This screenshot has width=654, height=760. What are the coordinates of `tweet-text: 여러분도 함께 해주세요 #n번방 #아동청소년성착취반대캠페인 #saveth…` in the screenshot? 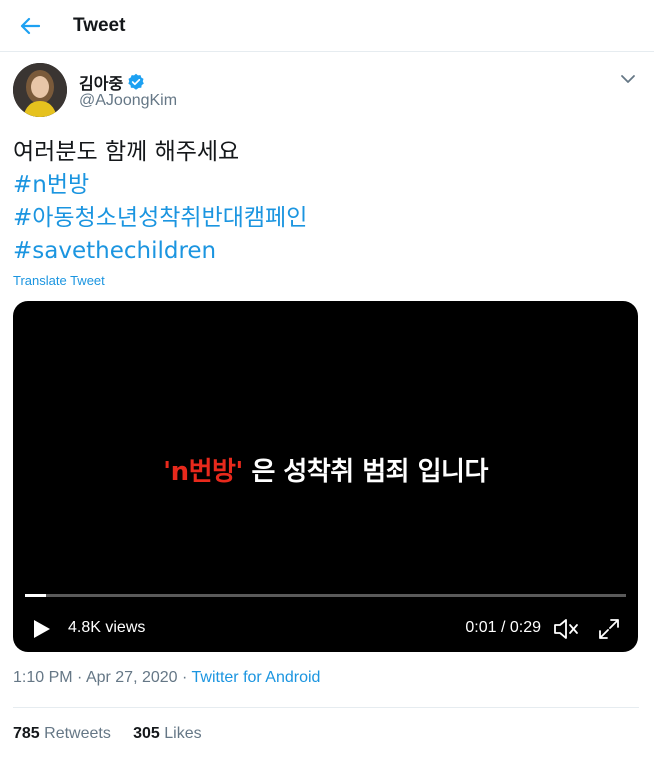 It's located at (160, 202).